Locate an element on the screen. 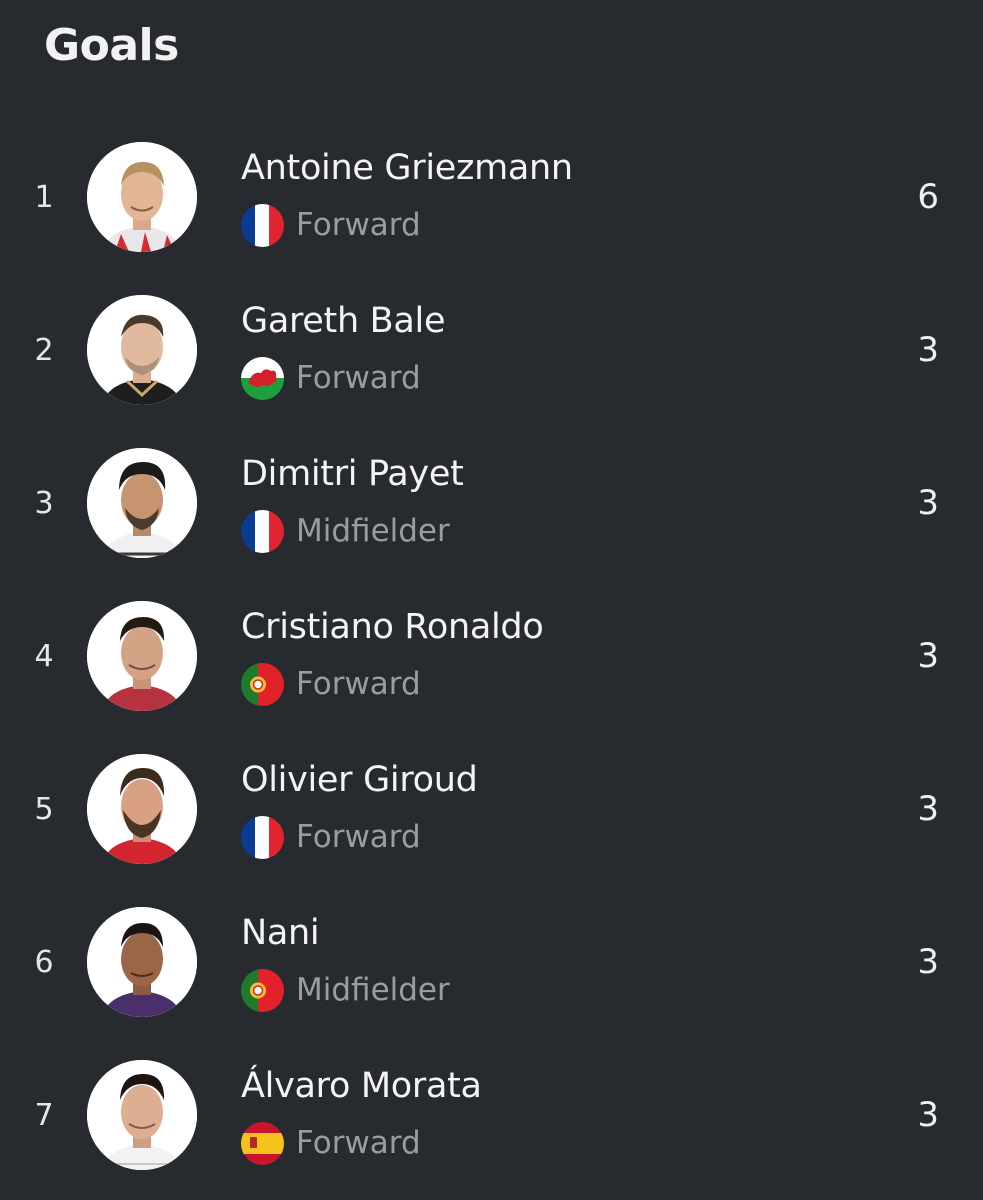 This screenshot has width=983, height=1200. page-title: Goals is located at coordinates (111, 45).